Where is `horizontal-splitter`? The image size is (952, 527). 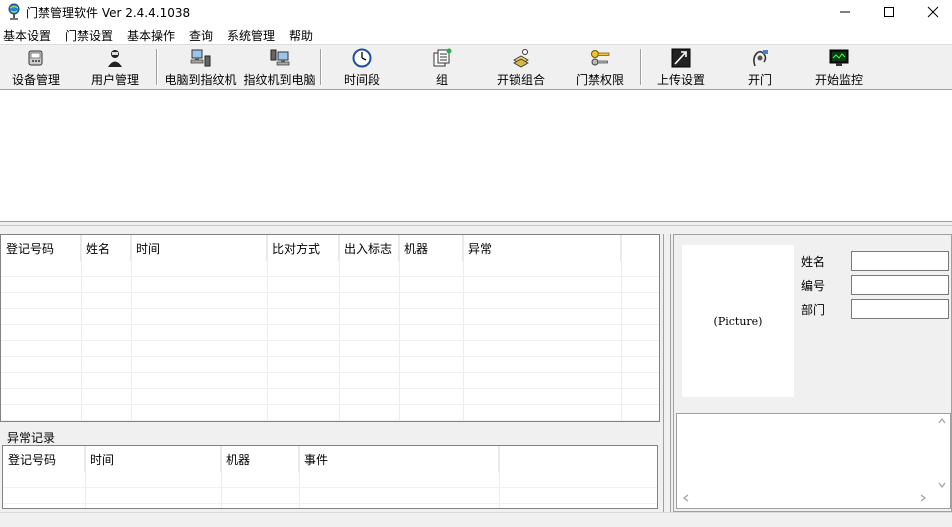
horizontal-splitter is located at coordinates (476, 224).